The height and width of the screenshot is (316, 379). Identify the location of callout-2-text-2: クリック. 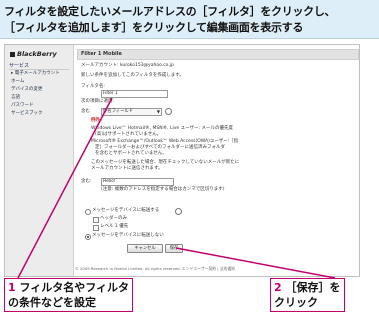
(296, 302).